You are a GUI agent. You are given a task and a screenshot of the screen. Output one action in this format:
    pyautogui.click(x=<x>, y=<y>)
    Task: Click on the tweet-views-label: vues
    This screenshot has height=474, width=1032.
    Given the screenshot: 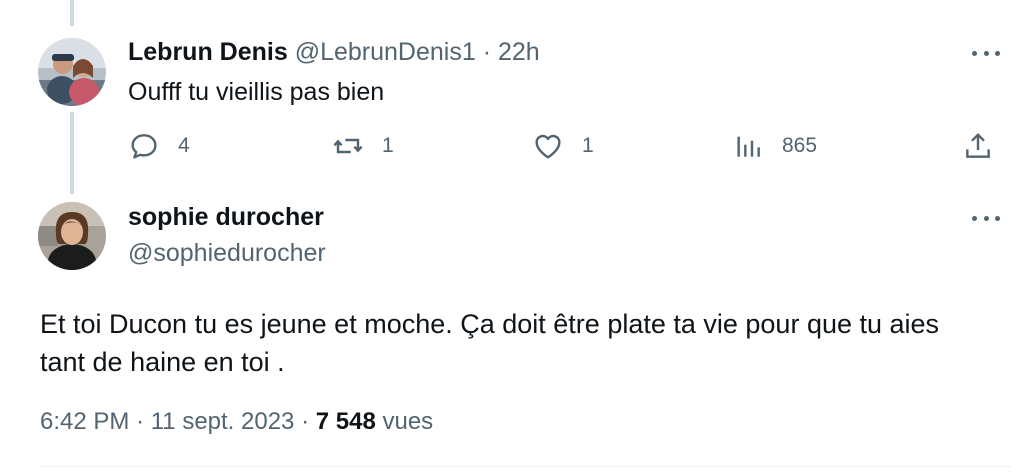 What is the action you would take?
    pyautogui.click(x=408, y=421)
    